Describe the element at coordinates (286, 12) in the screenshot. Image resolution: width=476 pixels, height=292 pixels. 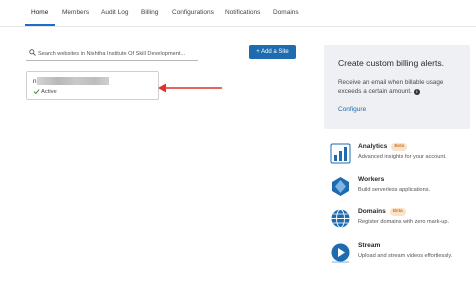
I see `tab-domains: Domains` at that location.